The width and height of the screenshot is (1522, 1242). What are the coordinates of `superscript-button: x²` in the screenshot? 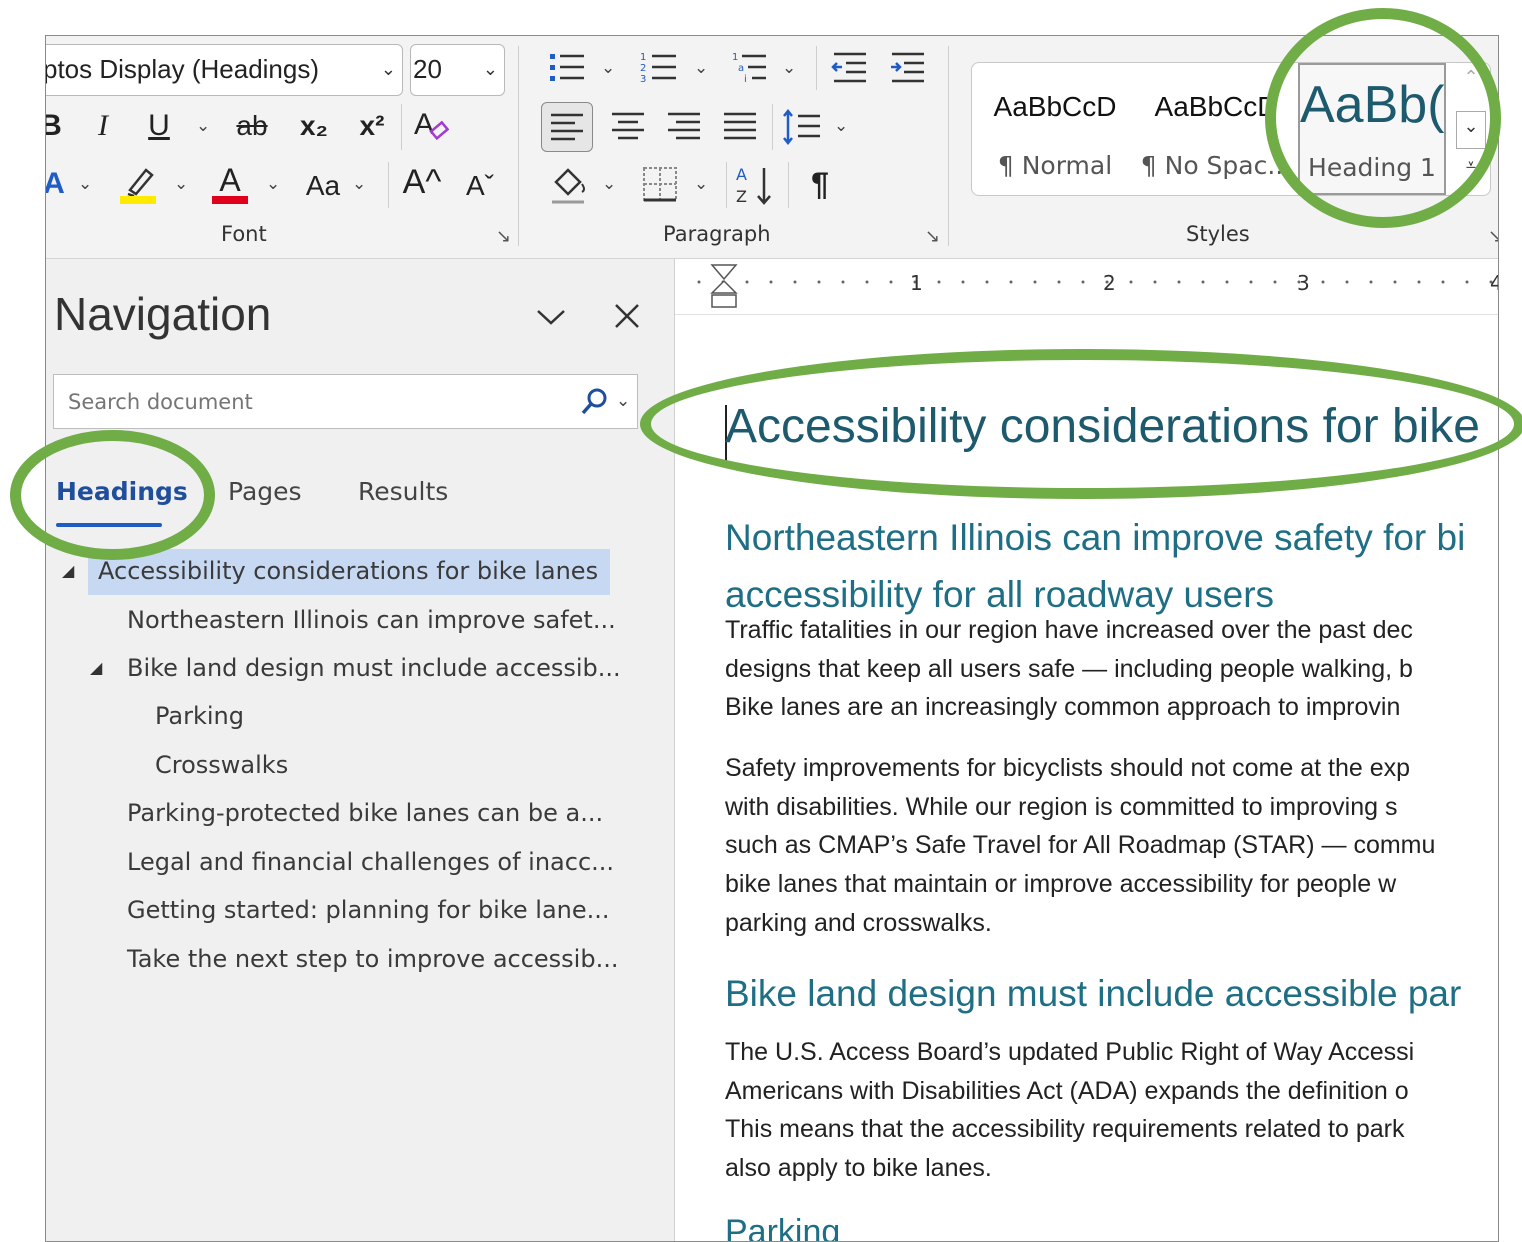 It's located at (372, 126).